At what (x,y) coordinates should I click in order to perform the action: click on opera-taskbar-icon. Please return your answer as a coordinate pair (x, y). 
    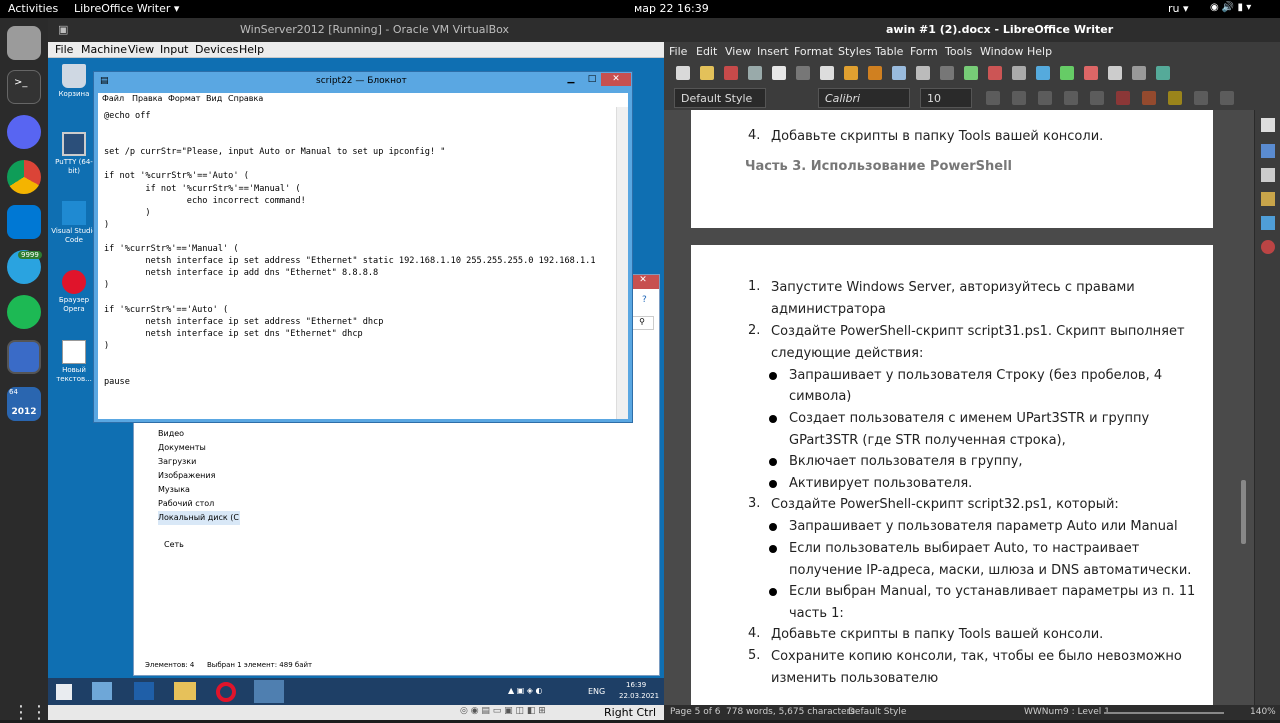
    Looking at the image, I should click on (226, 692).